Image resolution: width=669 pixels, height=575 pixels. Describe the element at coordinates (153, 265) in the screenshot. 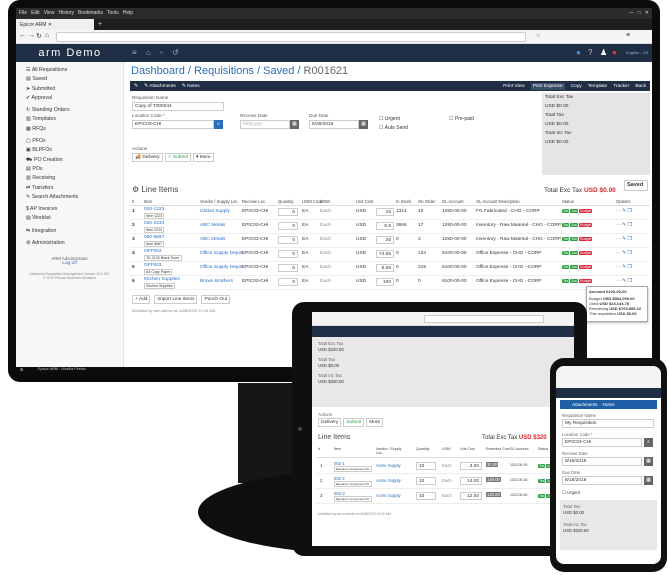

I see `item-link: OFF003` at that location.